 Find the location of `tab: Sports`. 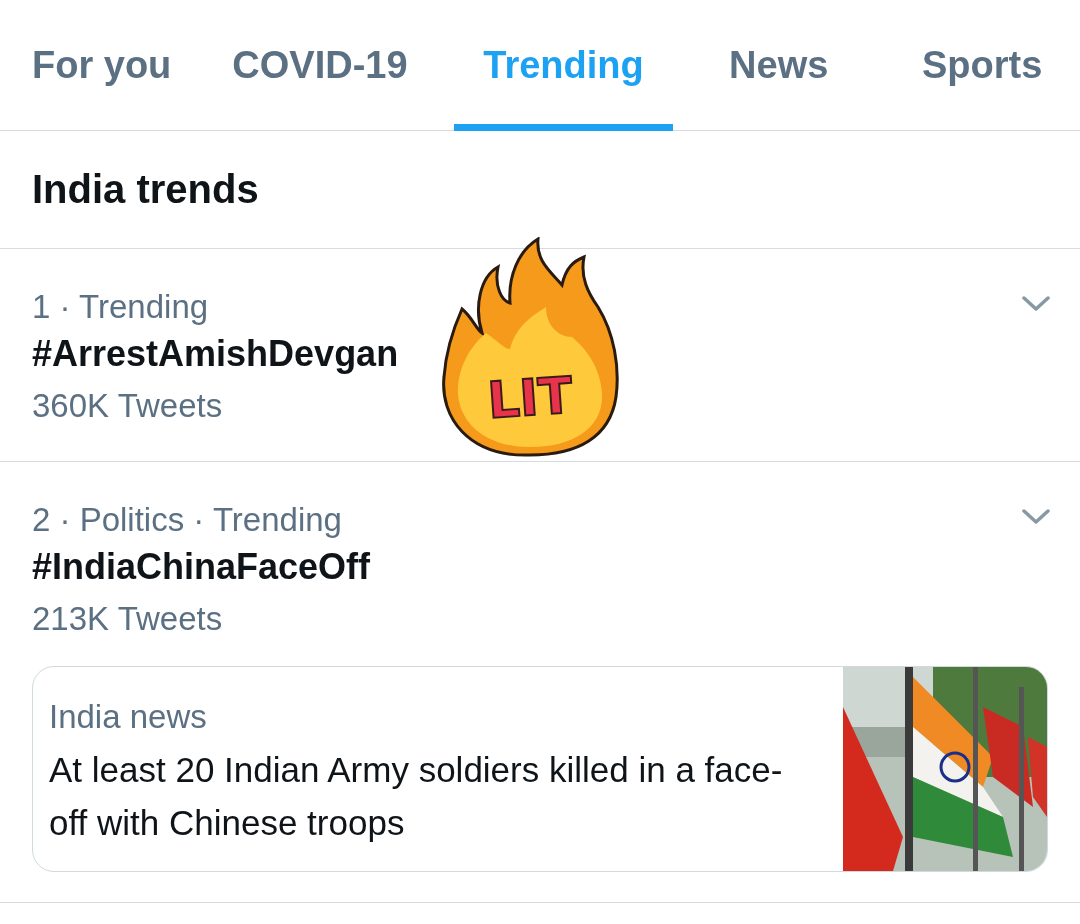

tab: Sports is located at coordinates (982, 65).